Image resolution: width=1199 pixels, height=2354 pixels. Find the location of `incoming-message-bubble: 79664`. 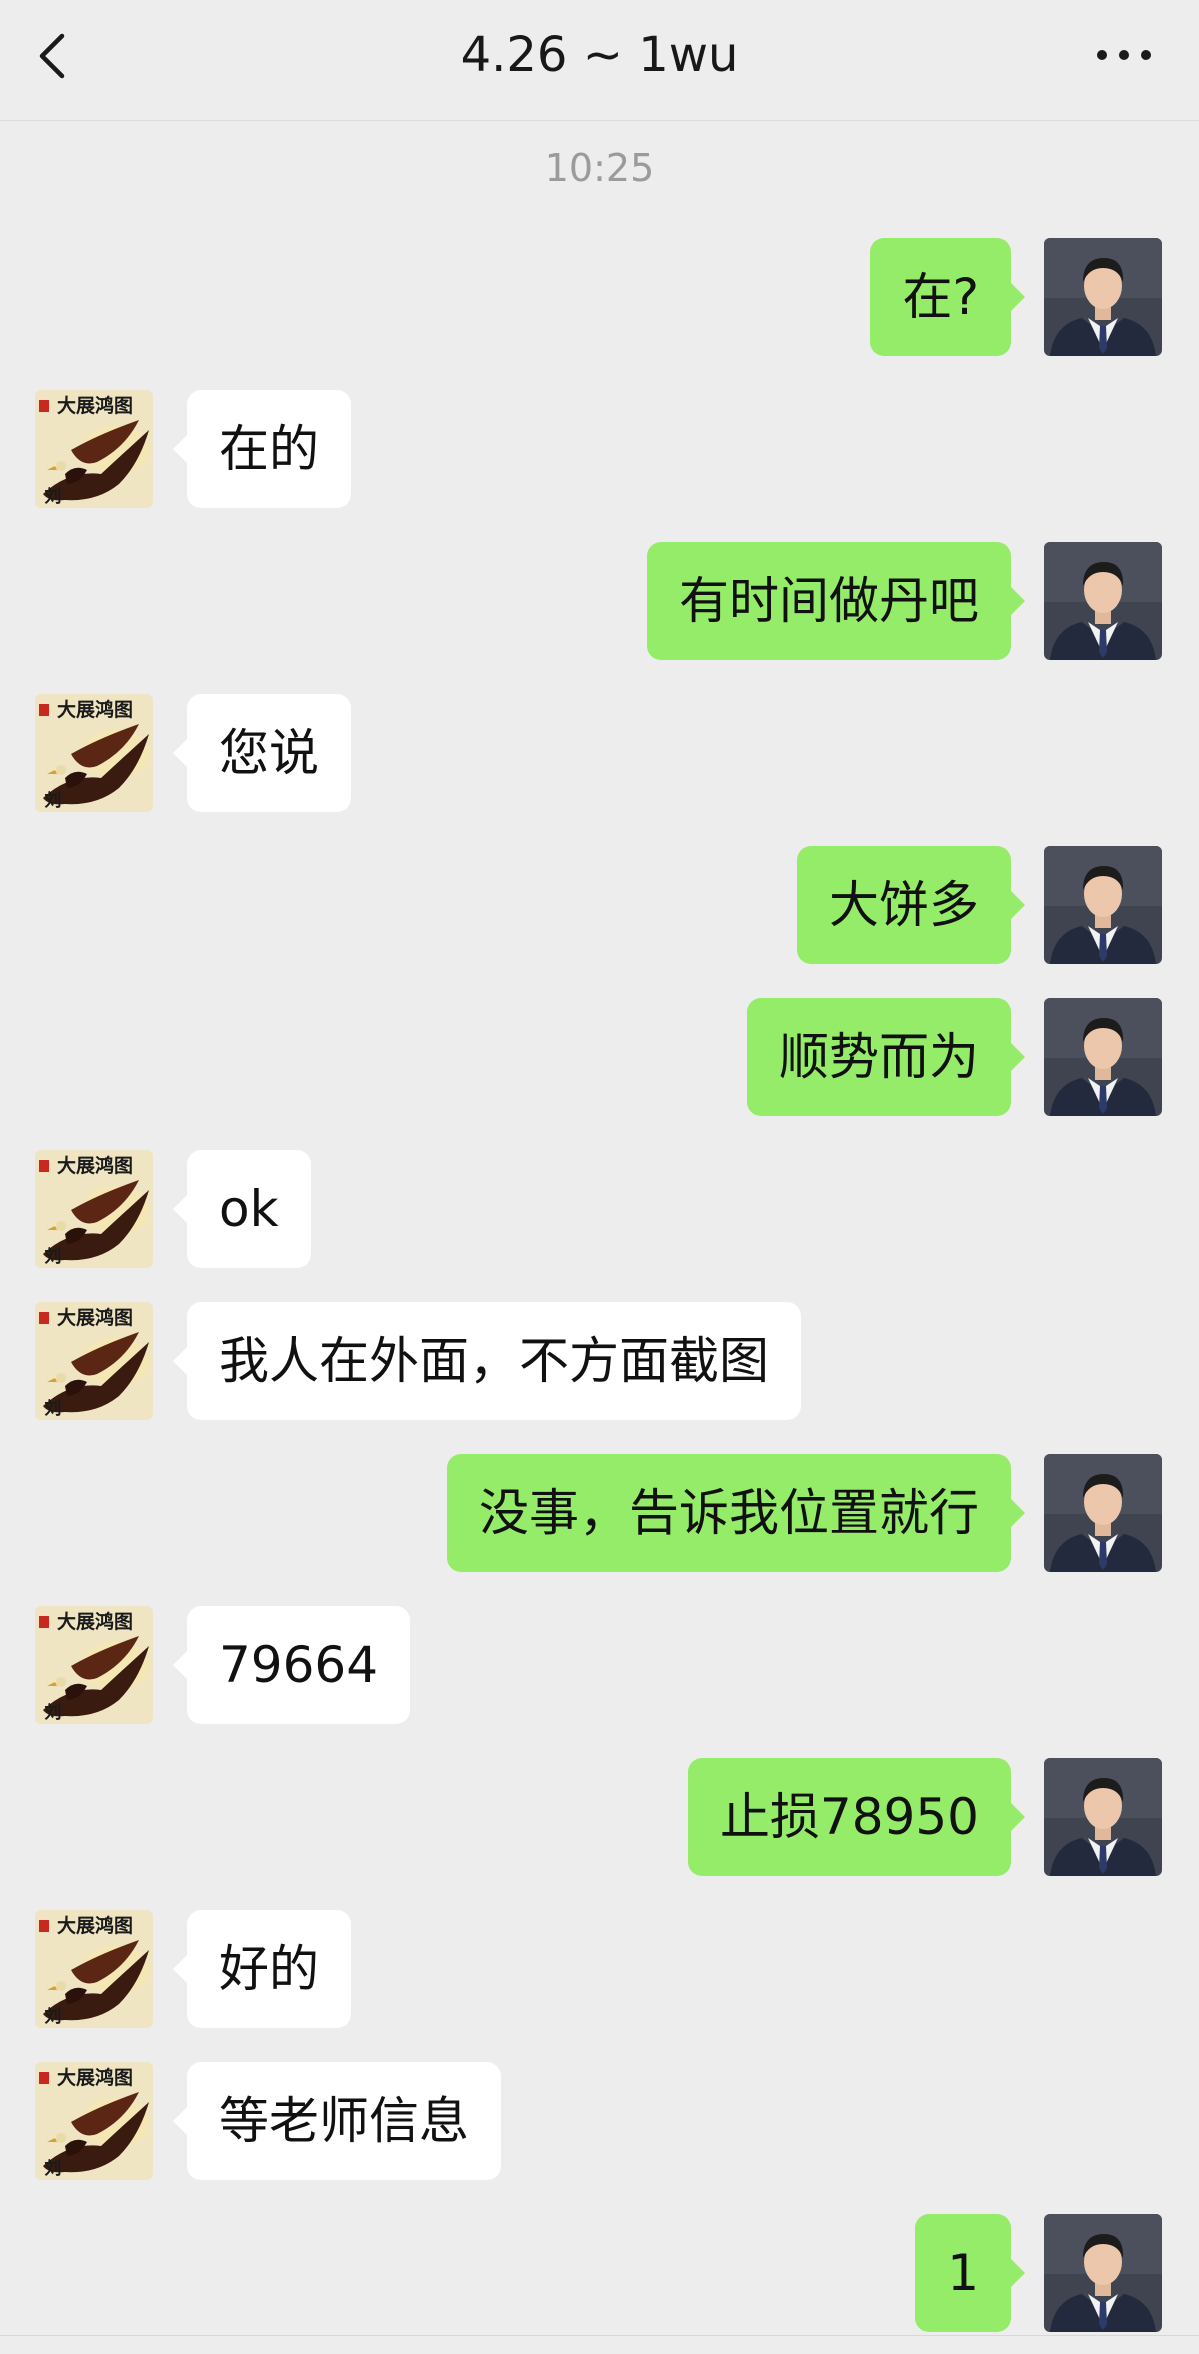

incoming-message-bubble: 79664 is located at coordinates (291, 1665).